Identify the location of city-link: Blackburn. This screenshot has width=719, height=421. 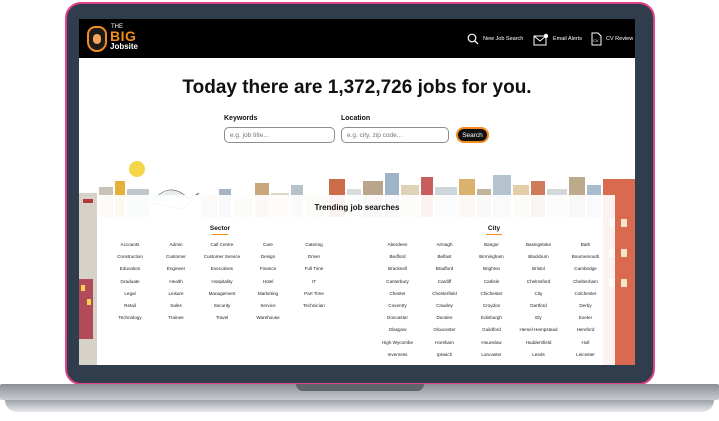
(538, 257).